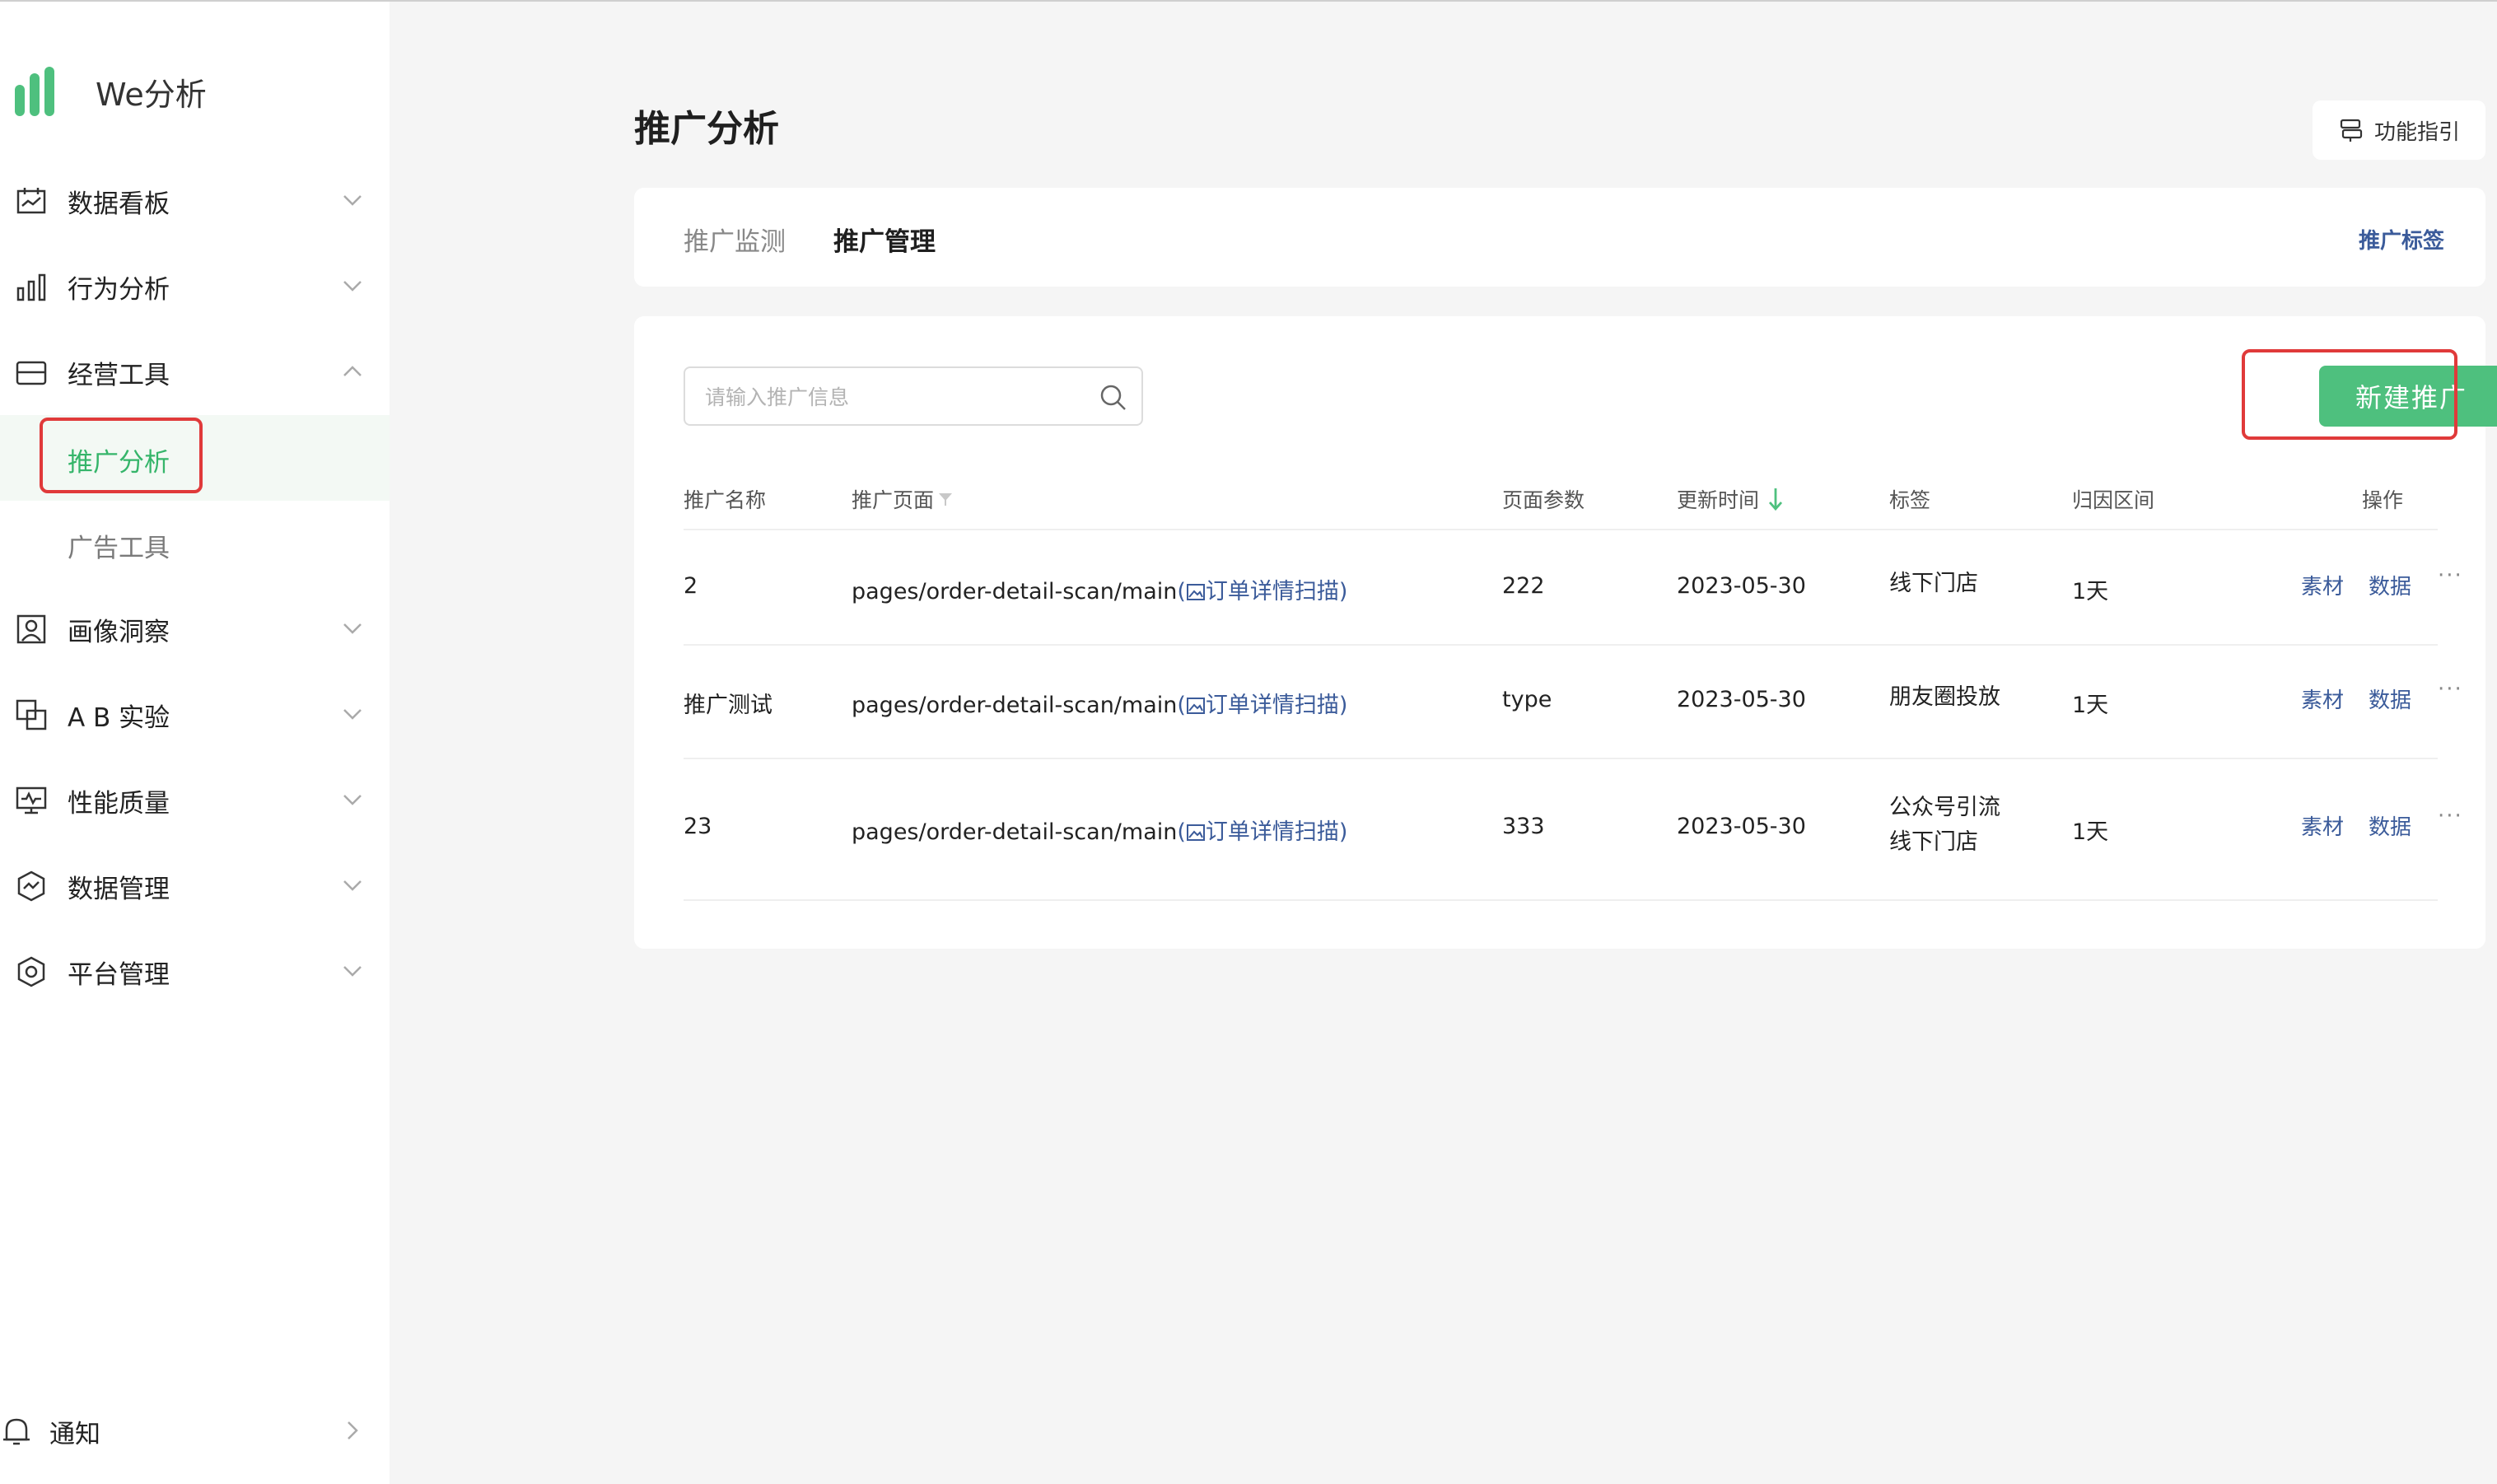  I want to click on promotion-name: 推广测试, so click(728, 705).